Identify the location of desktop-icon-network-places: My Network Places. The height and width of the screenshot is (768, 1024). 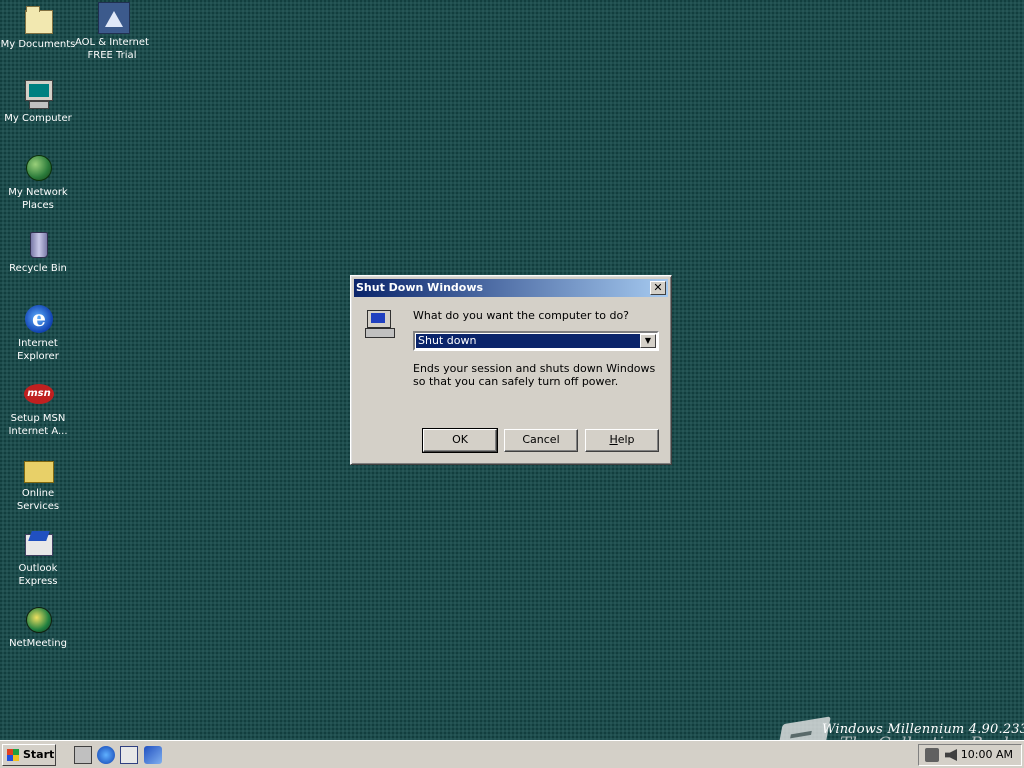
(38, 182).